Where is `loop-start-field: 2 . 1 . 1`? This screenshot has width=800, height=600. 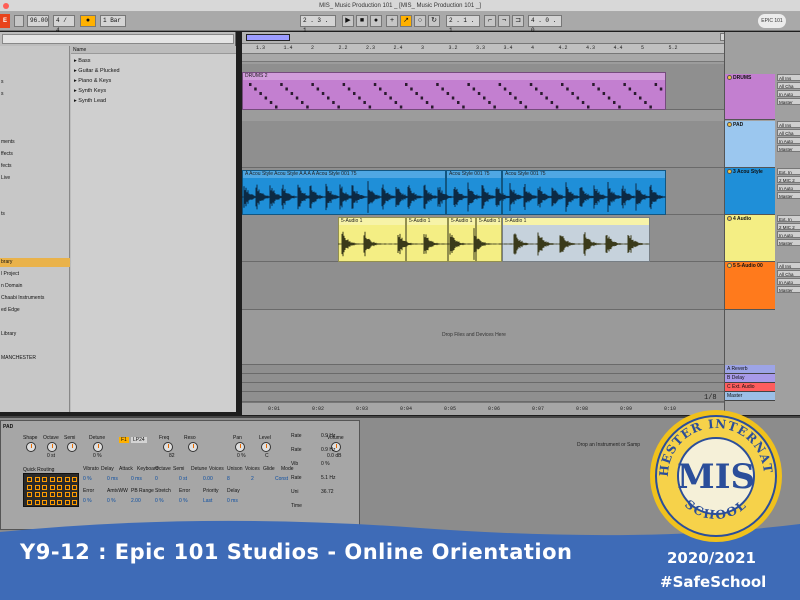
loop-start-field: 2 . 1 . 1 is located at coordinates (463, 24).